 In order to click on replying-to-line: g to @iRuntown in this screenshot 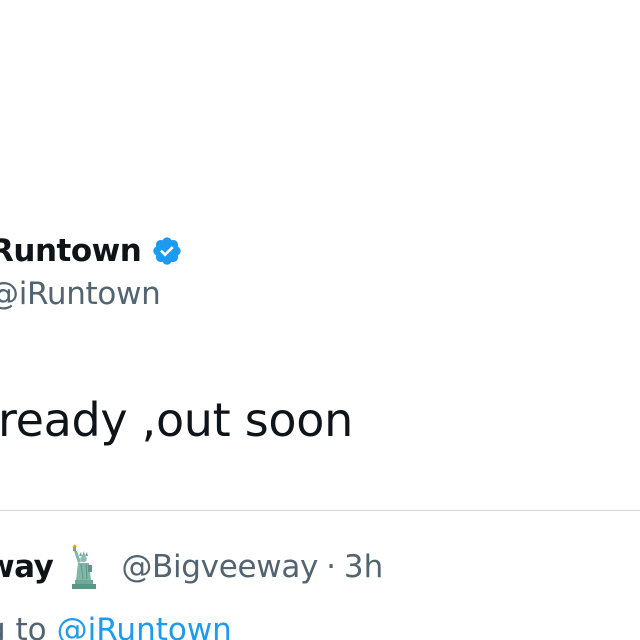, I will do `click(116, 626)`.